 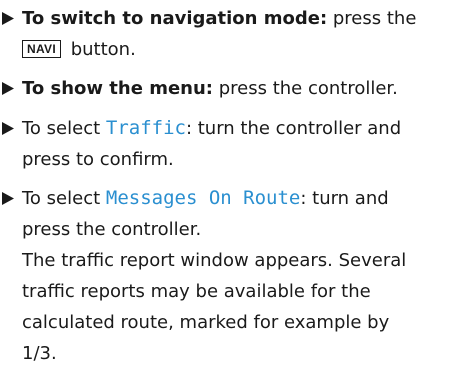 What do you see at coordinates (372, 18) in the screenshot?
I see `step-text: press the` at bounding box center [372, 18].